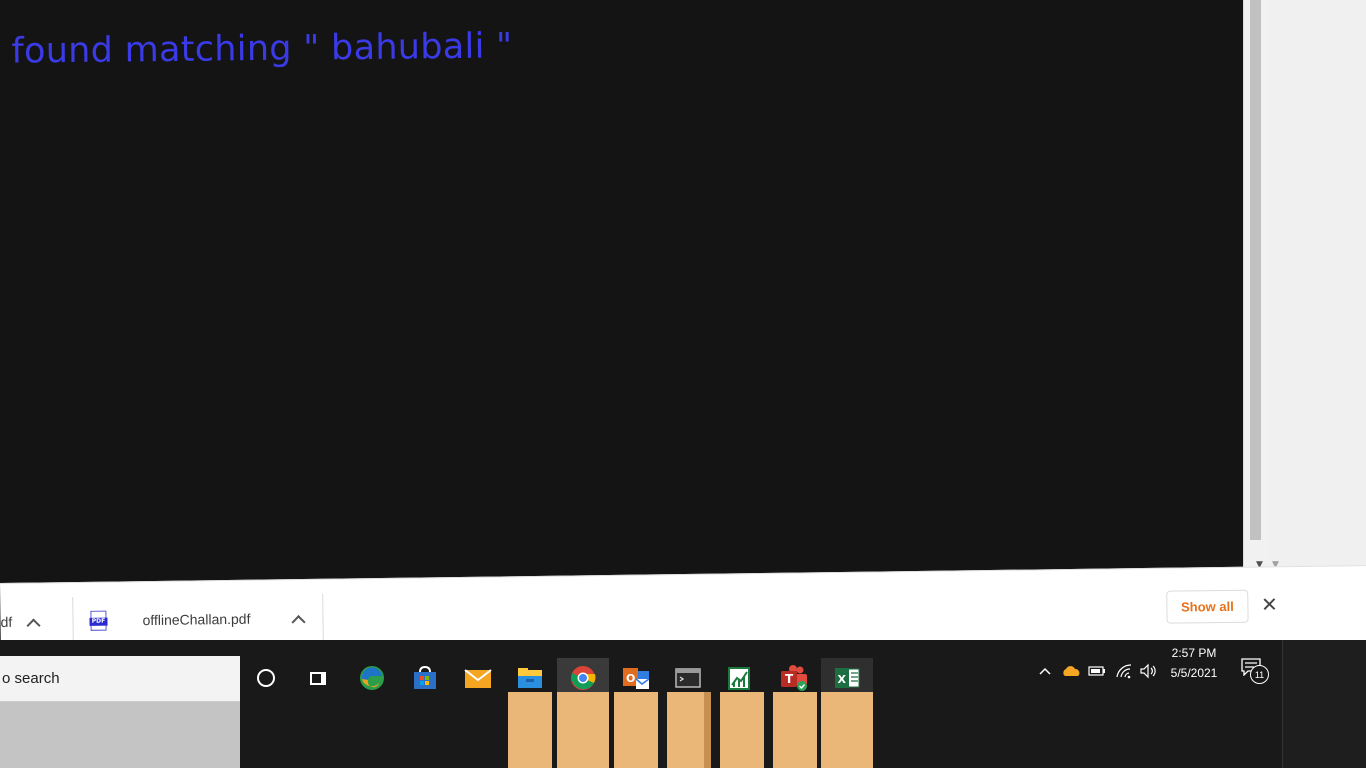 The width and height of the screenshot is (1366, 768). I want to click on pdf-file-icon: PDF, so click(98, 620).